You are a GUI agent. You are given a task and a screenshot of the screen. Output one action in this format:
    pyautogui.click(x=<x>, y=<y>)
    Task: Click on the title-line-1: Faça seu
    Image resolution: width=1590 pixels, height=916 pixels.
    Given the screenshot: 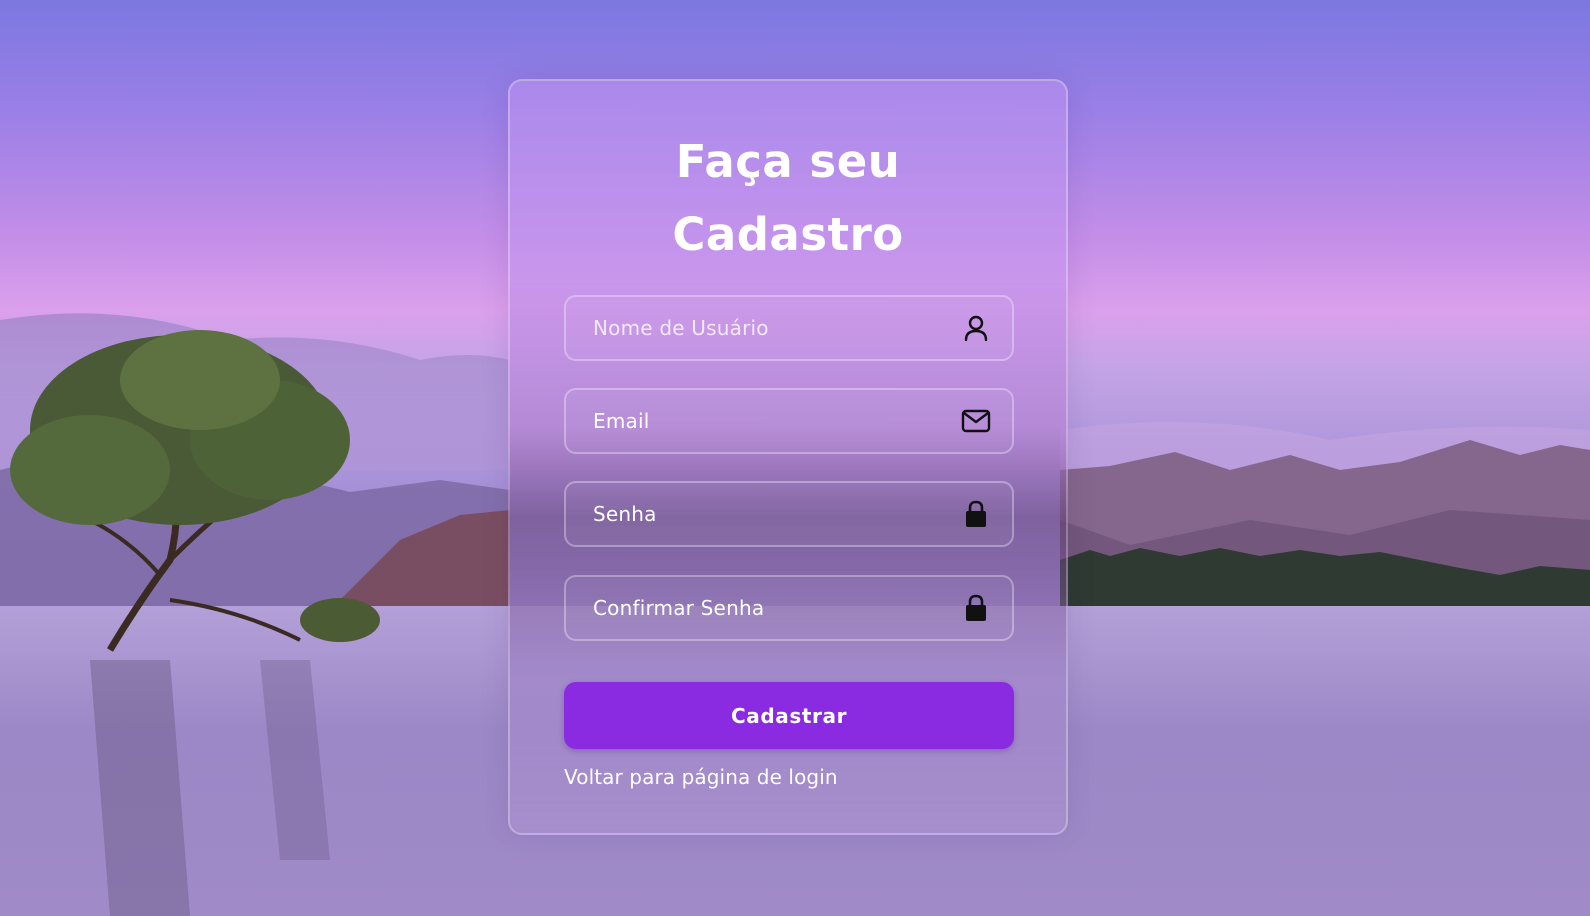 What is the action you would take?
    pyautogui.click(x=788, y=161)
    